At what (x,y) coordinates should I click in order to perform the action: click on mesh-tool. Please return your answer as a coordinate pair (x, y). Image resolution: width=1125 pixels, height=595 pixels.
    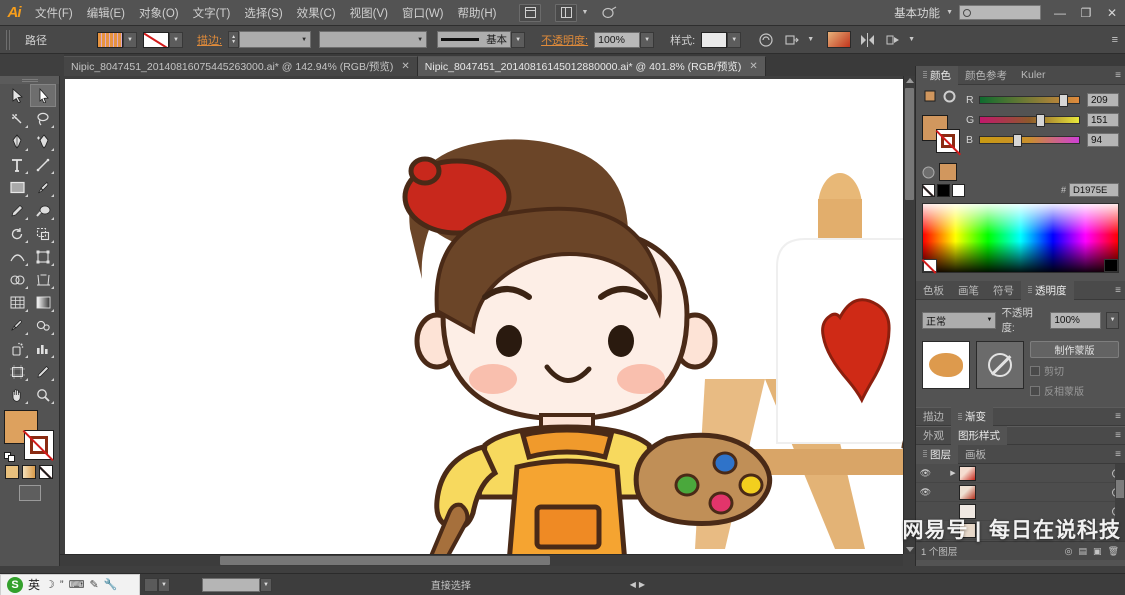
    Looking at the image, I should click on (17, 302).